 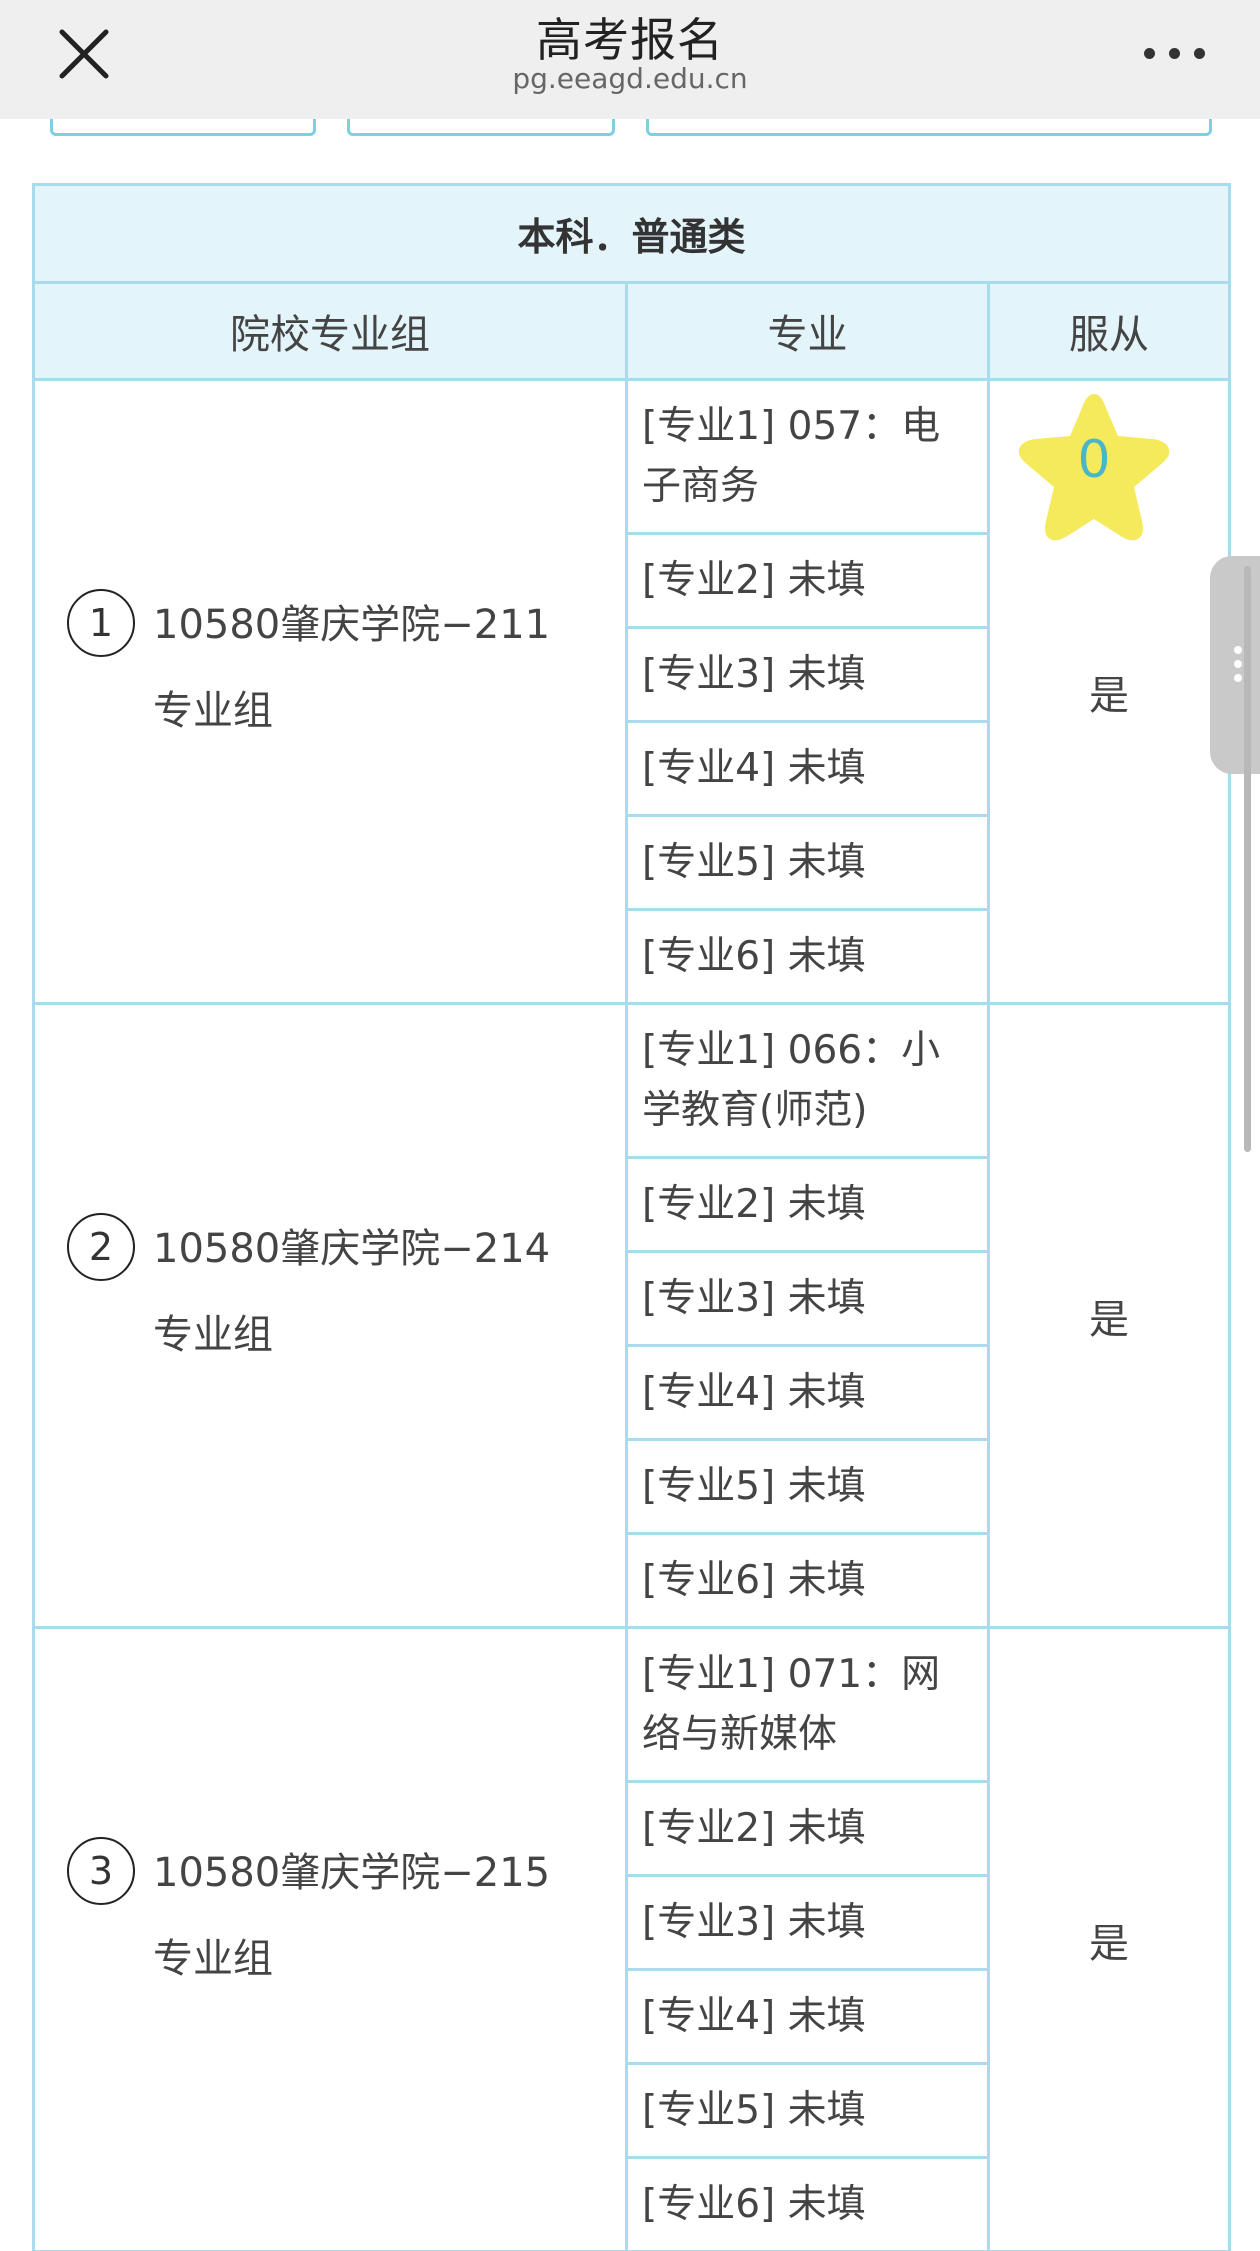 I want to click on group-info: 3 10580肇庆学院−215专业组, so click(x=330, y=1916).